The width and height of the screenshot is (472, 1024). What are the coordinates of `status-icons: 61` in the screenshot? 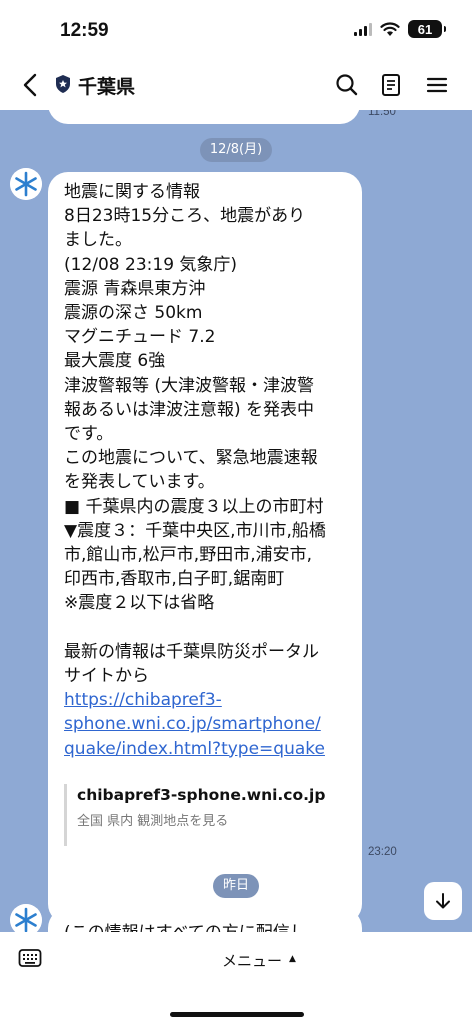 It's located at (400, 29).